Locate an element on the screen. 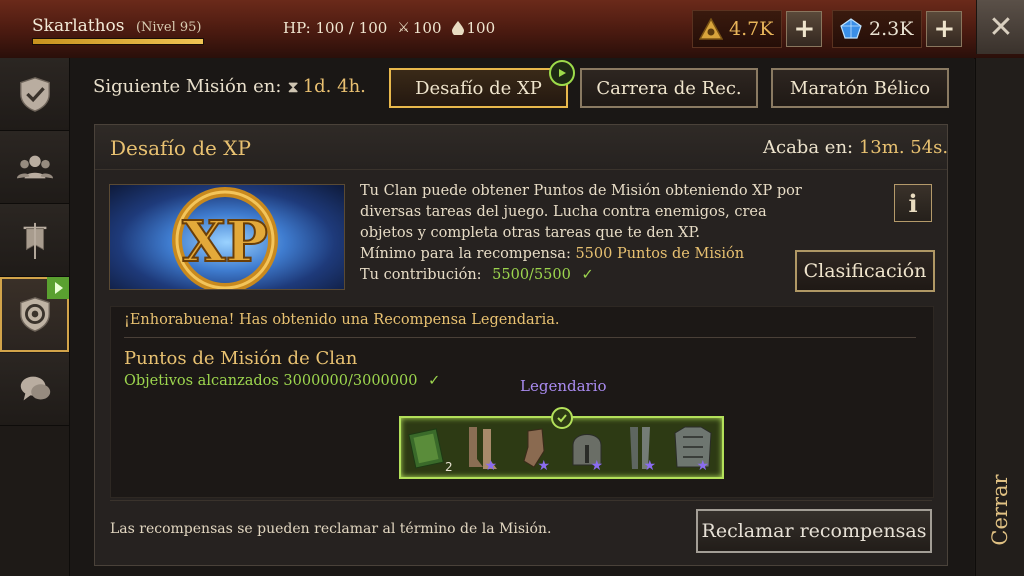  banner-icon is located at coordinates (34, 240).